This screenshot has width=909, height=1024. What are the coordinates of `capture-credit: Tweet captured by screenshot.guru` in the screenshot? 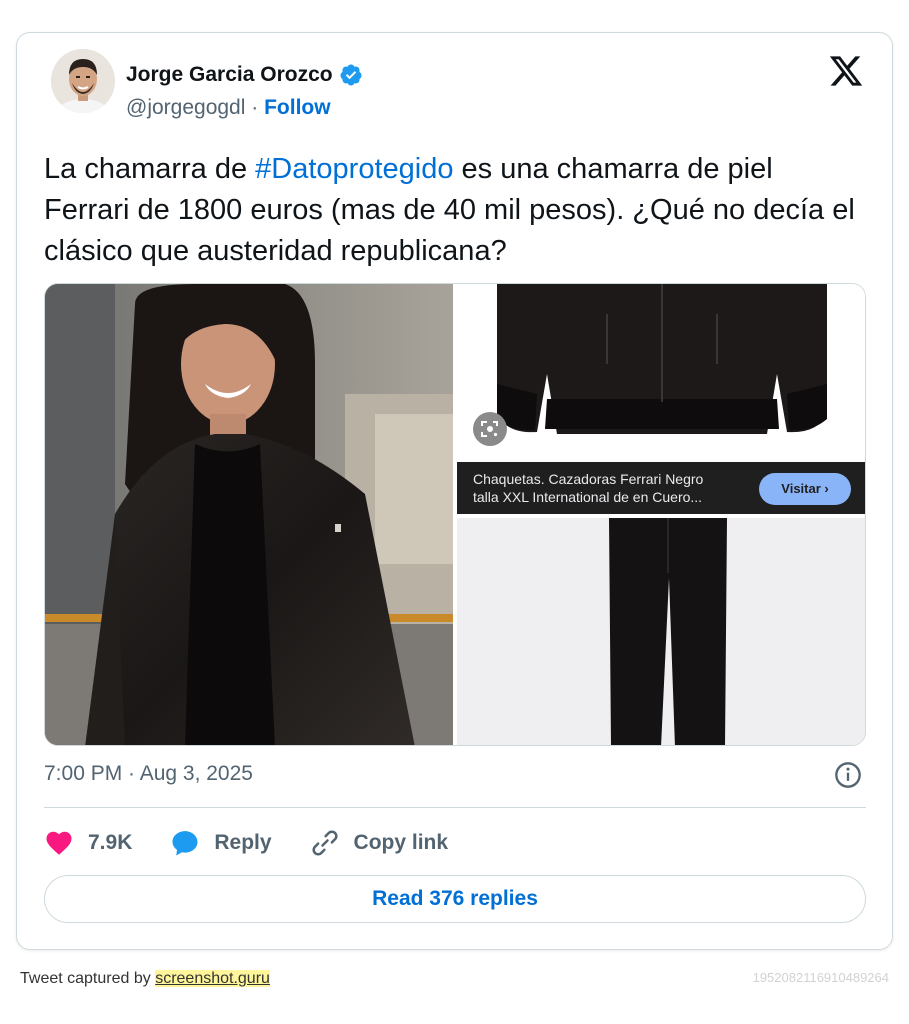 It's located at (145, 979).